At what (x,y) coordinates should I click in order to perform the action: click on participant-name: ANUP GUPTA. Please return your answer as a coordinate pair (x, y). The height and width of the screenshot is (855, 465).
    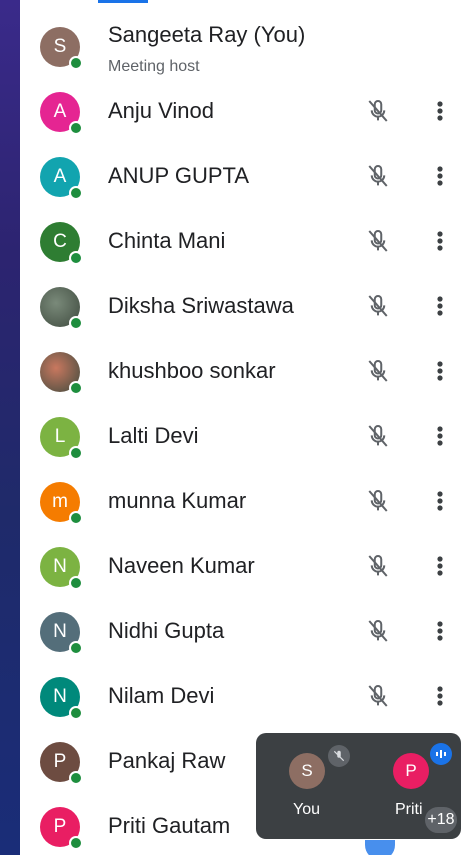
    Looking at the image, I should click on (178, 175).